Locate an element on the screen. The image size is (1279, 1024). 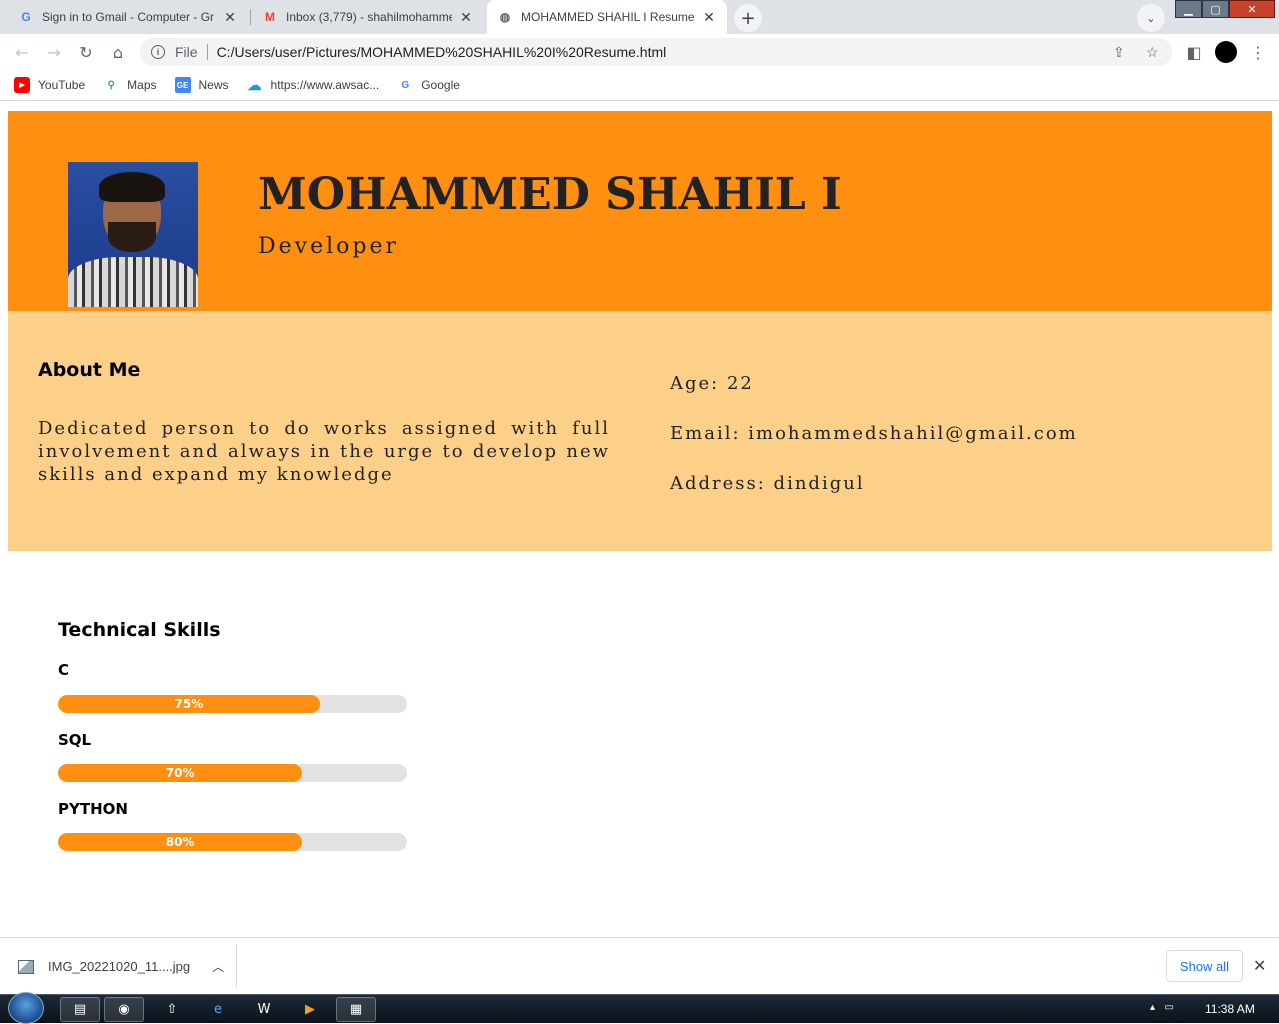
home-icon: ⌂ is located at coordinates (118, 52).